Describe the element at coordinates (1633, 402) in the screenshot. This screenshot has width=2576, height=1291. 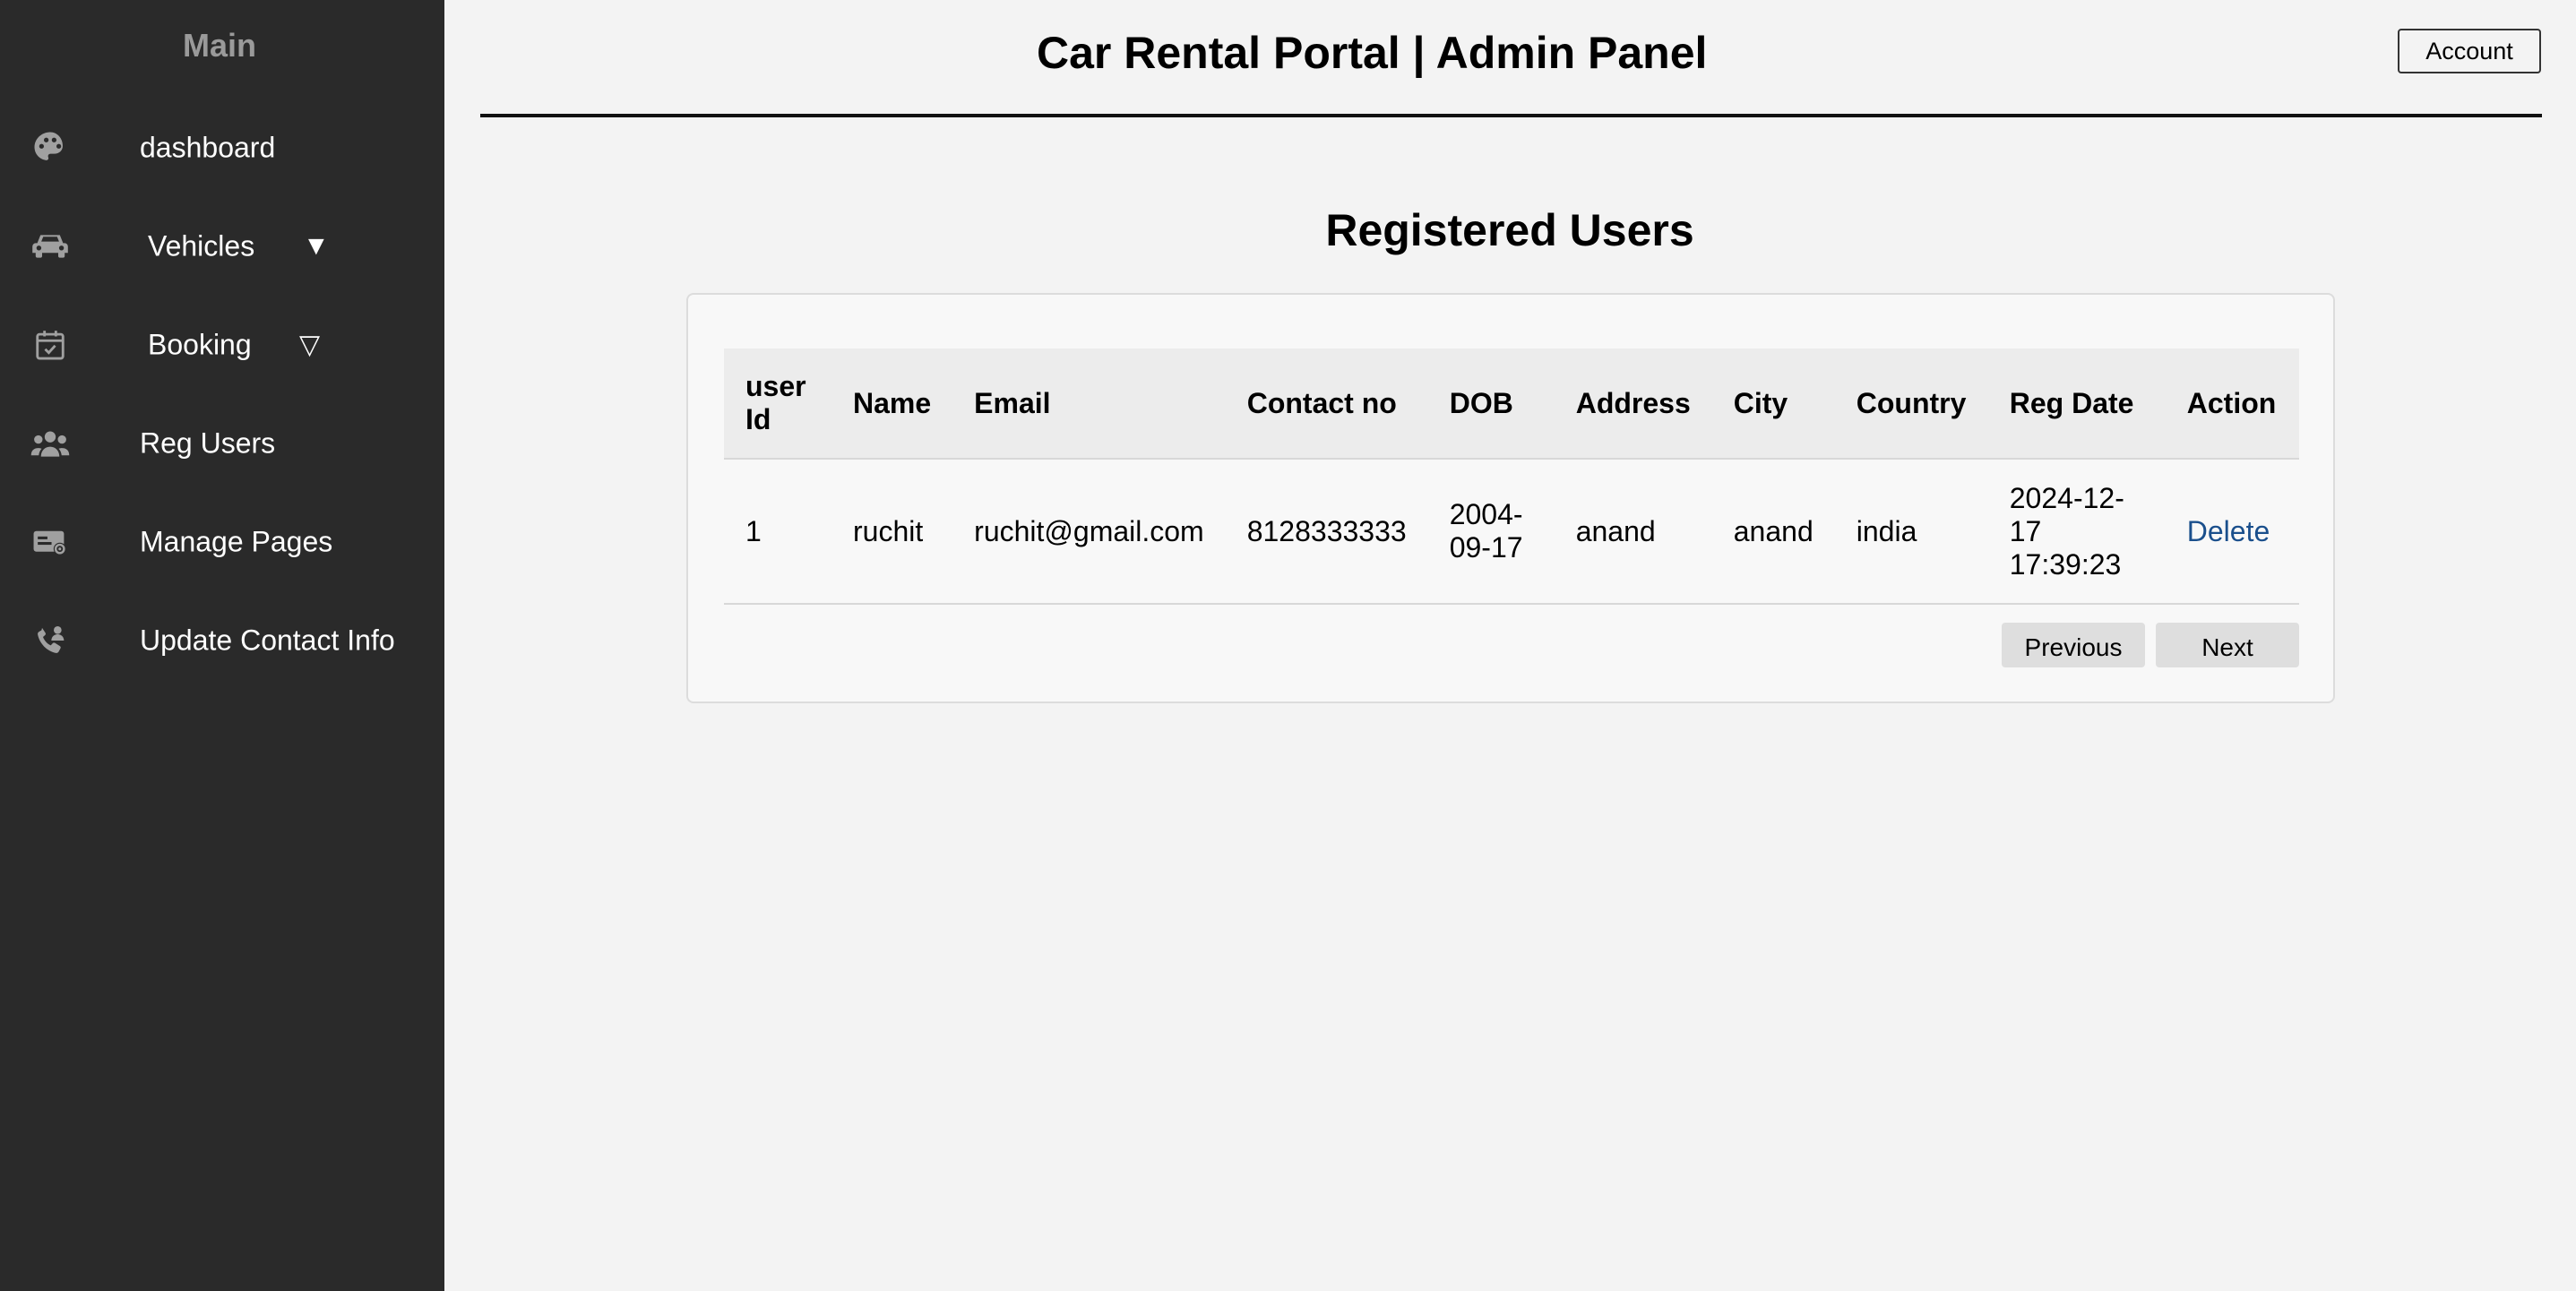
I see `column-header-address: Address` at that location.